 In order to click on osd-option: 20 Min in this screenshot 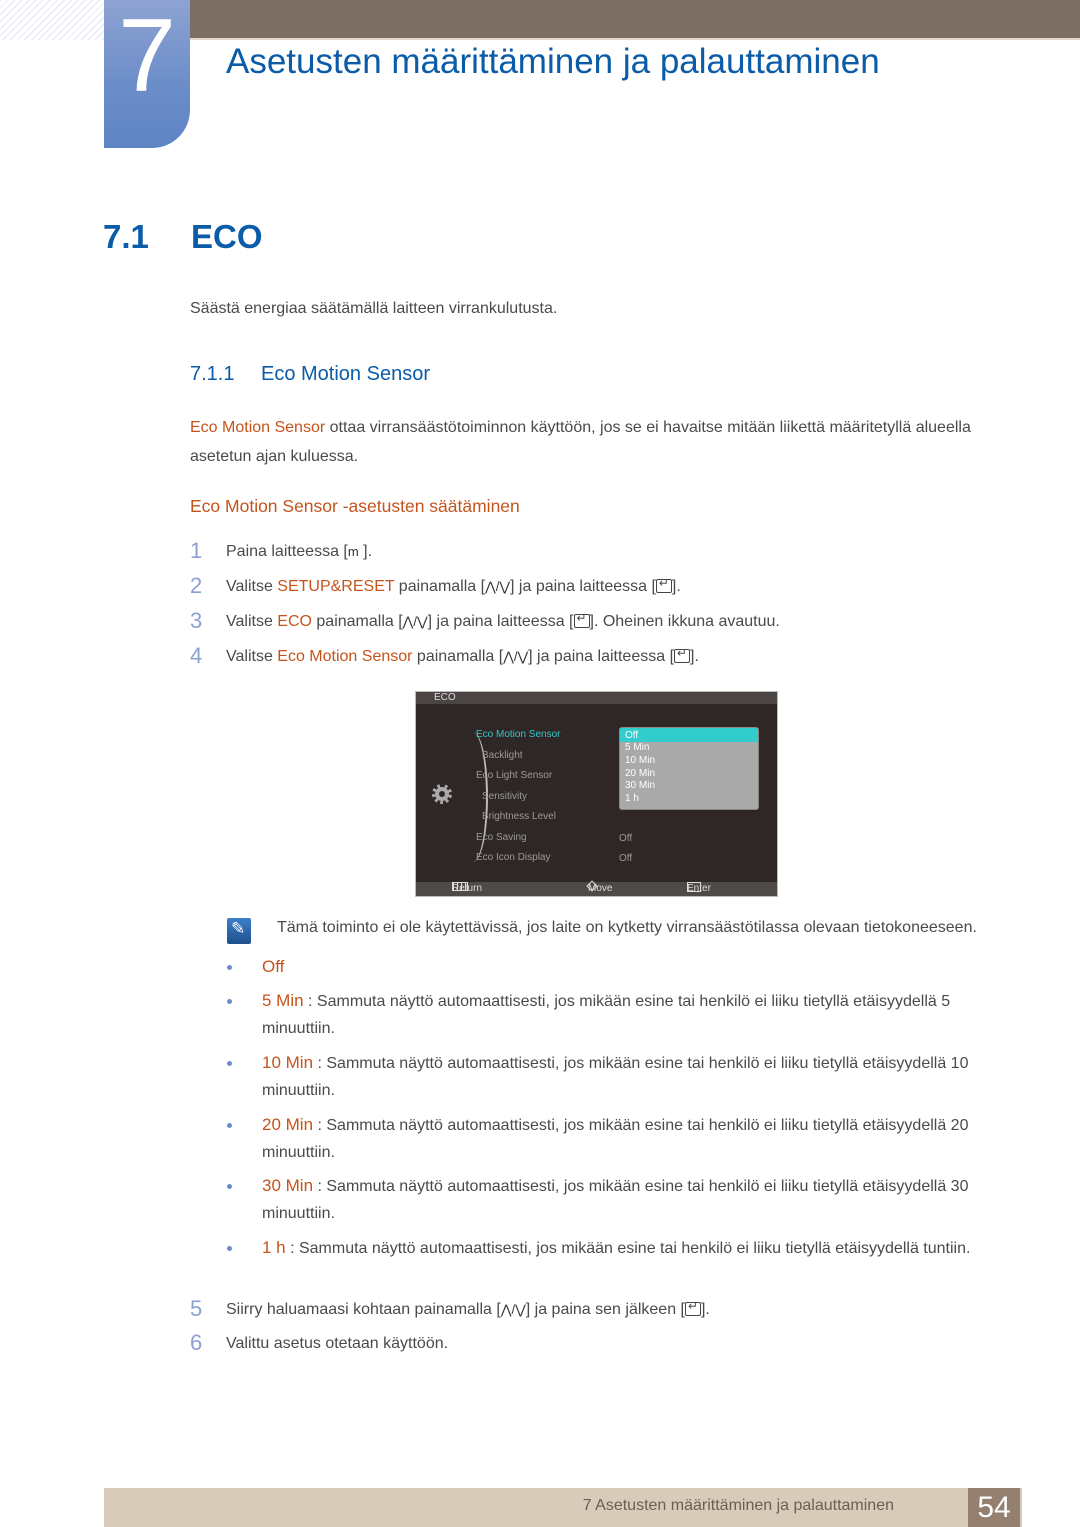, I will do `click(689, 774)`.